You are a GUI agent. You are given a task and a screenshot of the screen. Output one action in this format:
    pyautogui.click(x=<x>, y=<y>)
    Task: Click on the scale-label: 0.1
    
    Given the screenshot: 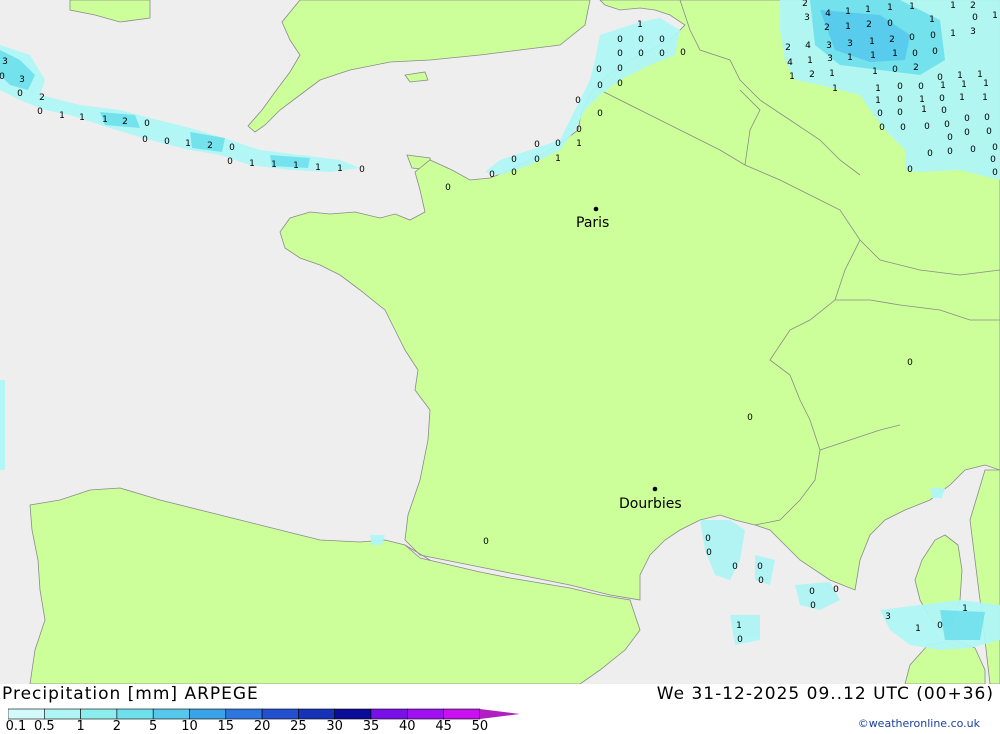 What is the action you would take?
    pyautogui.click(x=16, y=726)
    